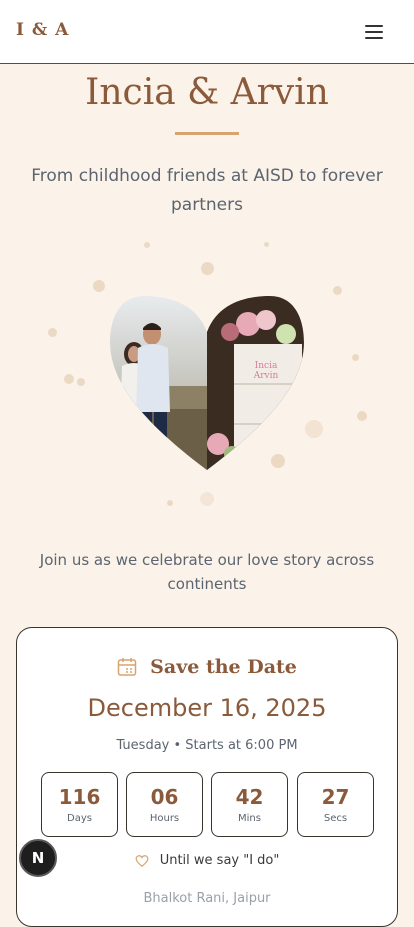 This screenshot has height=927, width=414. Describe the element at coordinates (142, 860) in the screenshot. I see `heart-outline-icon` at that location.